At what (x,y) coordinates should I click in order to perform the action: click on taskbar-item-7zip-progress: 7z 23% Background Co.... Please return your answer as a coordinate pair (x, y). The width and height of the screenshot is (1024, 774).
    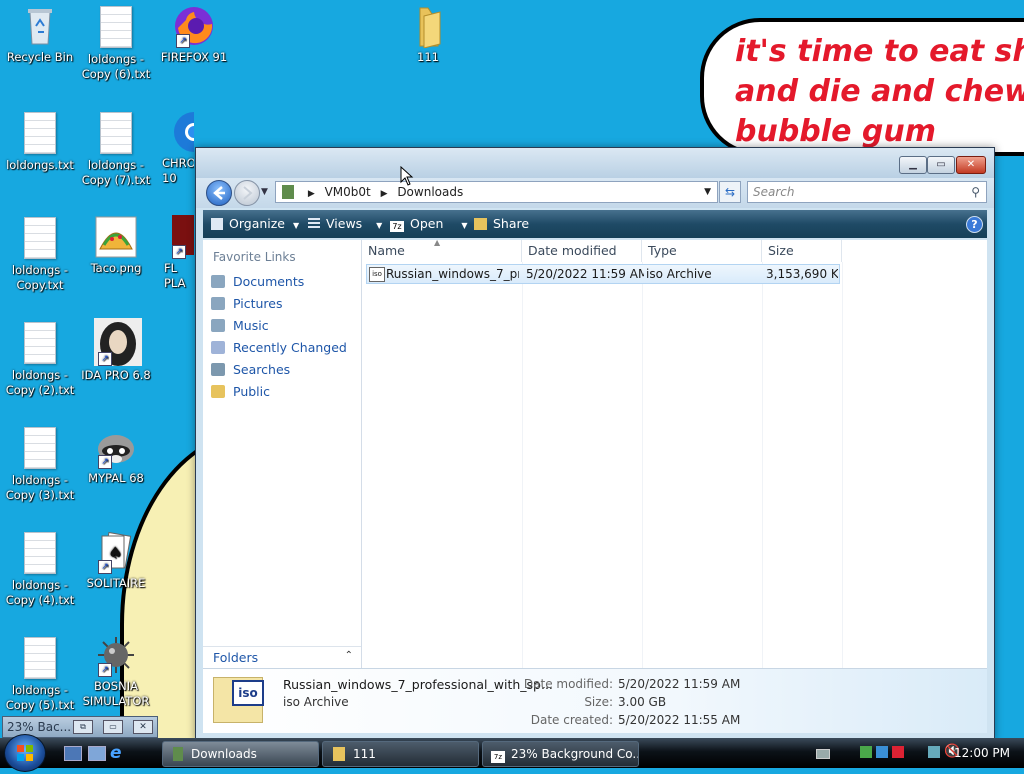
    Looking at the image, I should click on (560, 754).